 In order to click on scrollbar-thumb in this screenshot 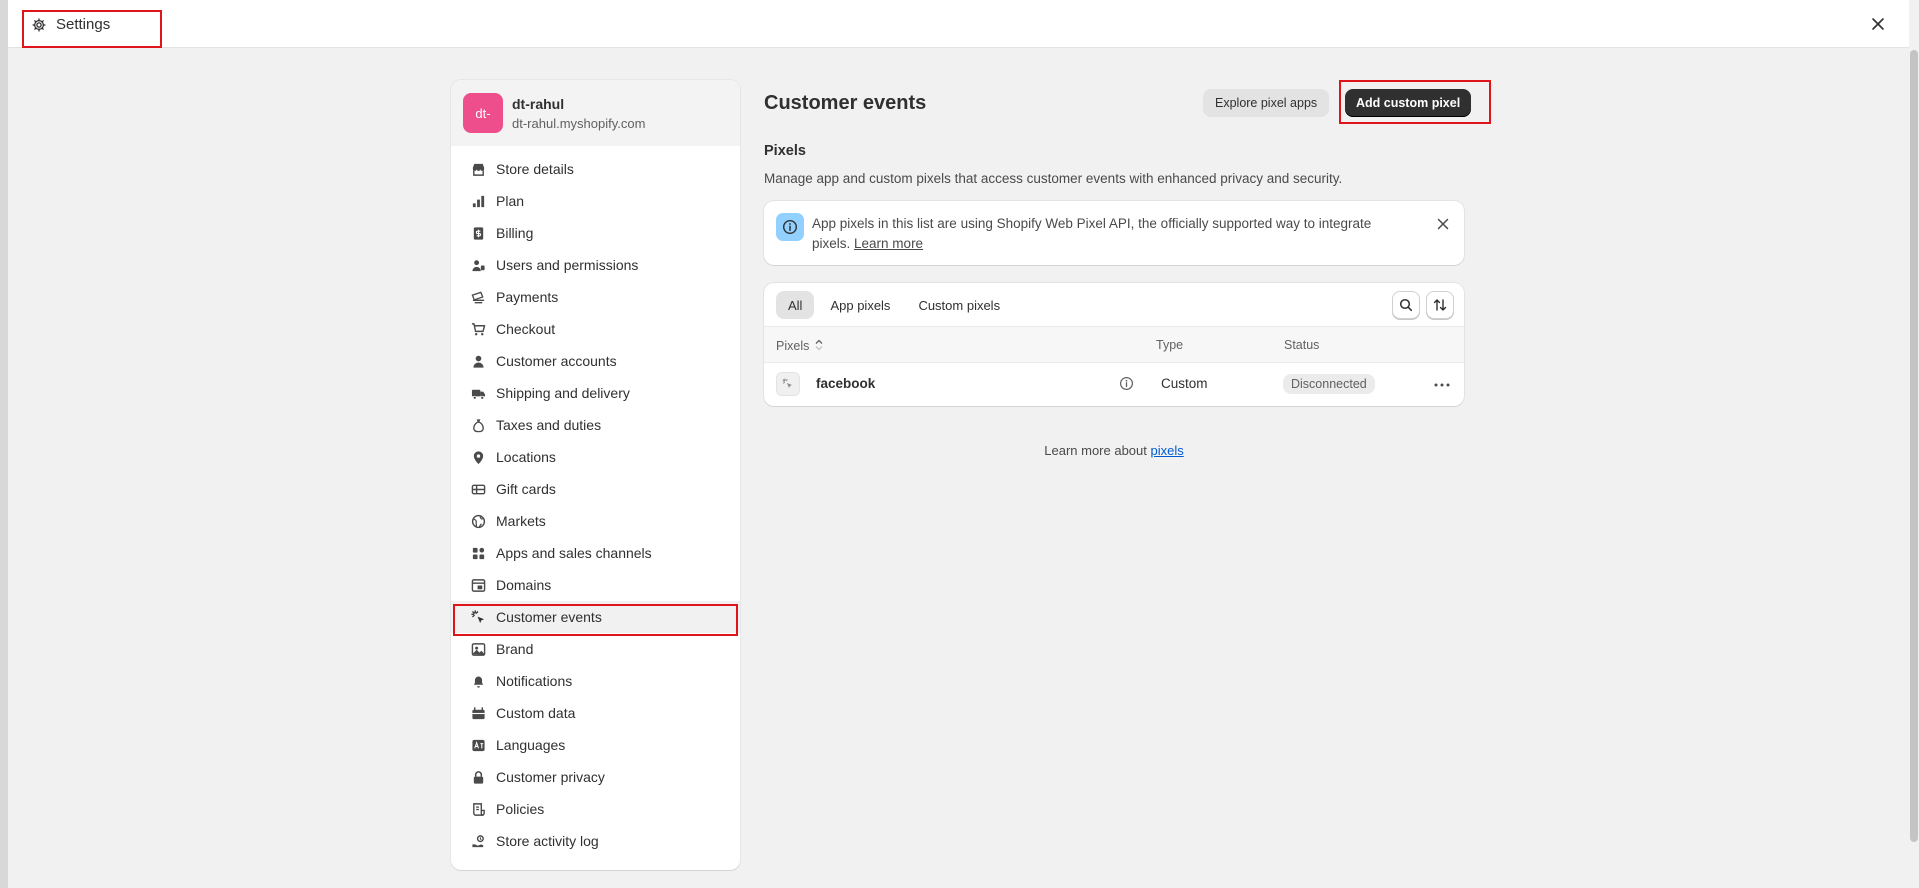, I will do `click(1914, 446)`.